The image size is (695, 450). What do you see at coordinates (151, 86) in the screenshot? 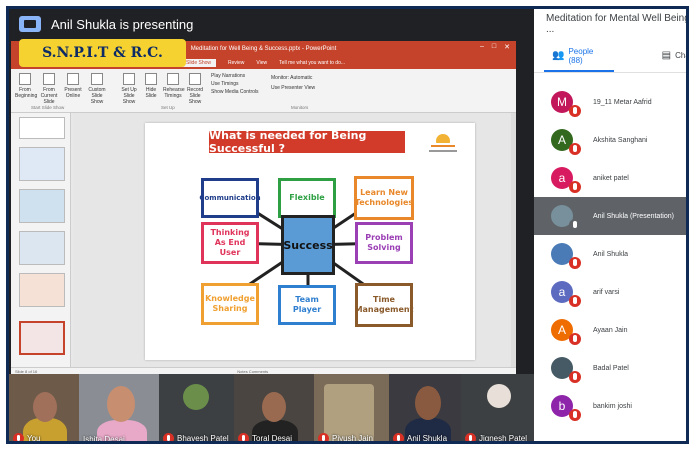
I see `hide-slide-button: Hide Slide` at bounding box center [151, 86].